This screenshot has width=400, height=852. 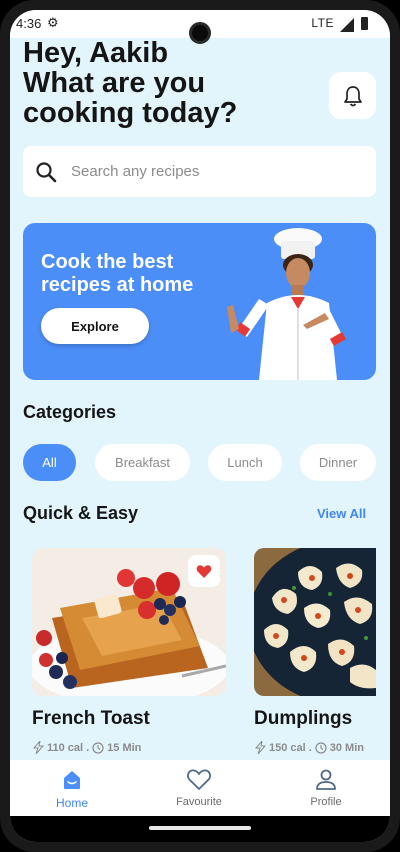 I want to click on nav-home: Home, so click(x=72, y=788).